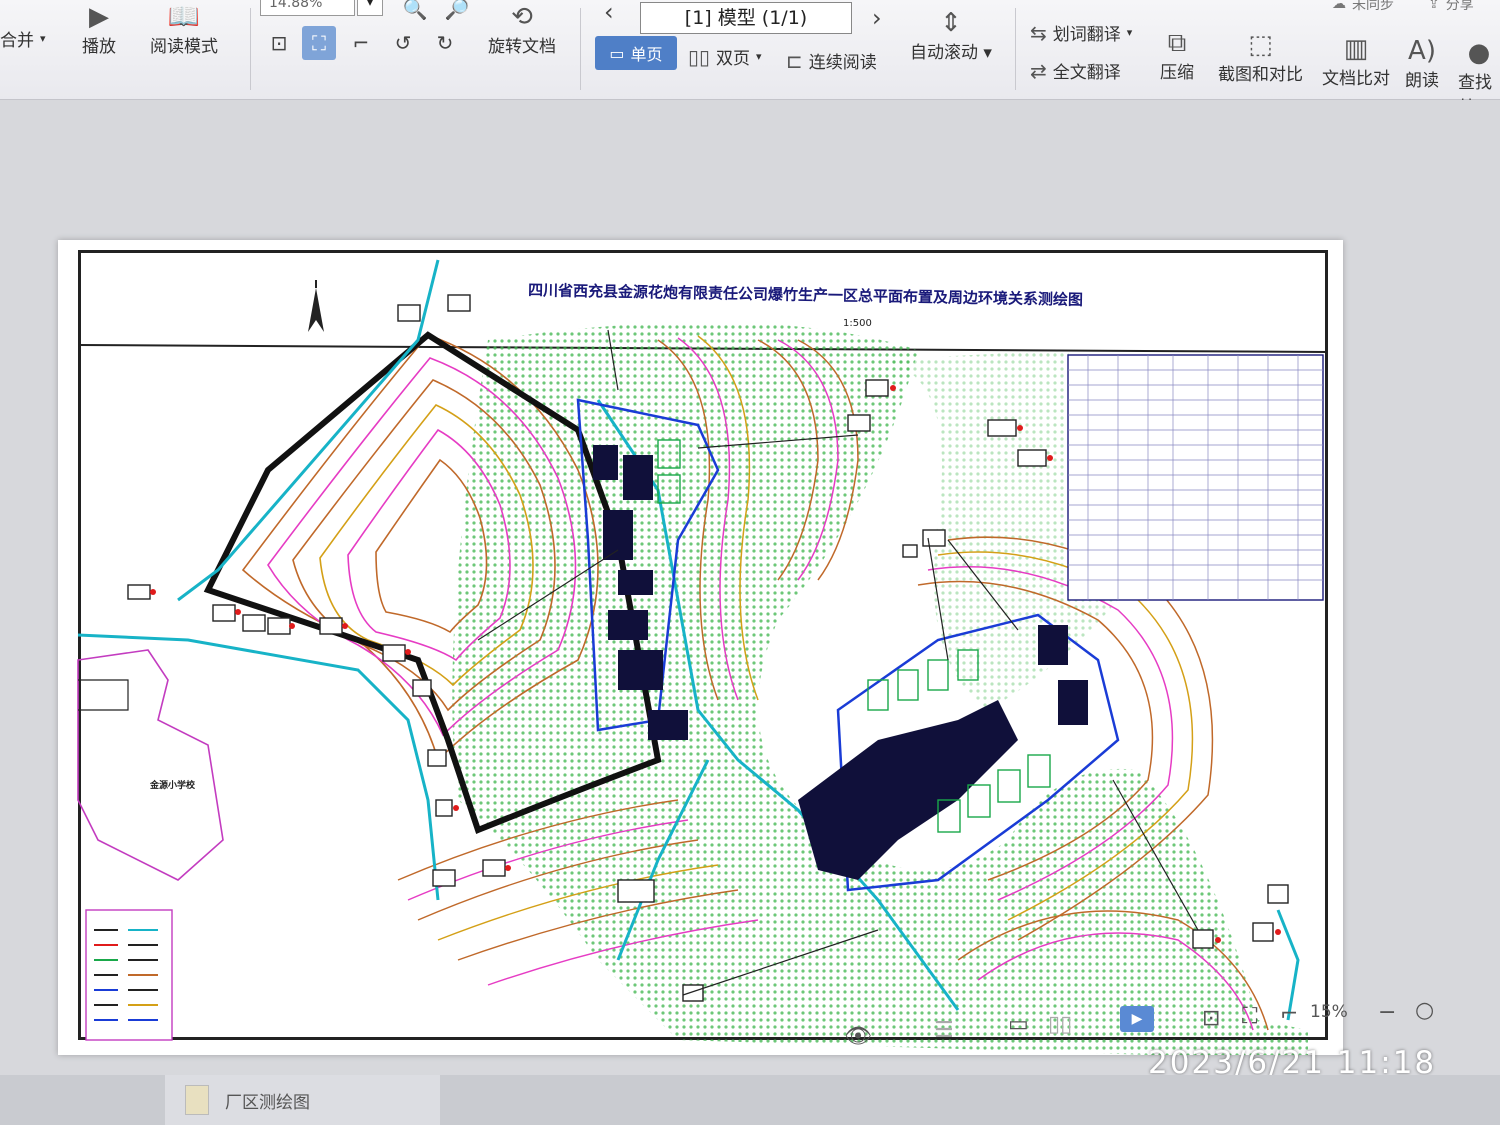 The height and width of the screenshot is (1125, 1500). I want to click on continuous-icon: ⊏, so click(794, 60).